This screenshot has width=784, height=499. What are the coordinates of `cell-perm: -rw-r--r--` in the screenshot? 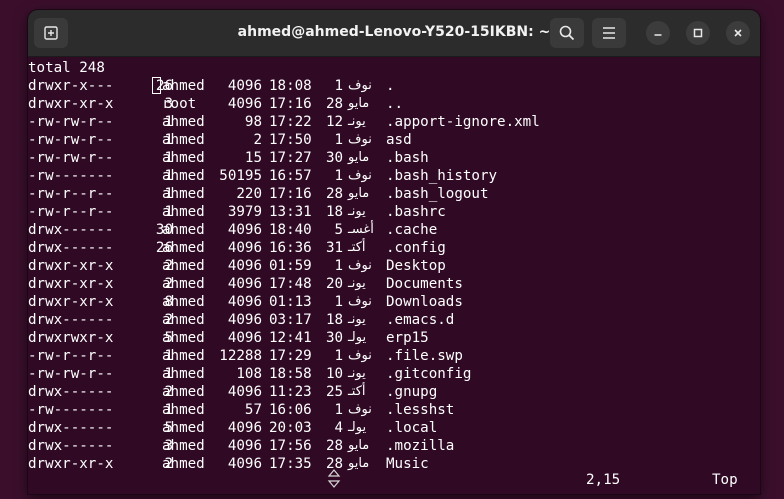 It's located at (71, 194).